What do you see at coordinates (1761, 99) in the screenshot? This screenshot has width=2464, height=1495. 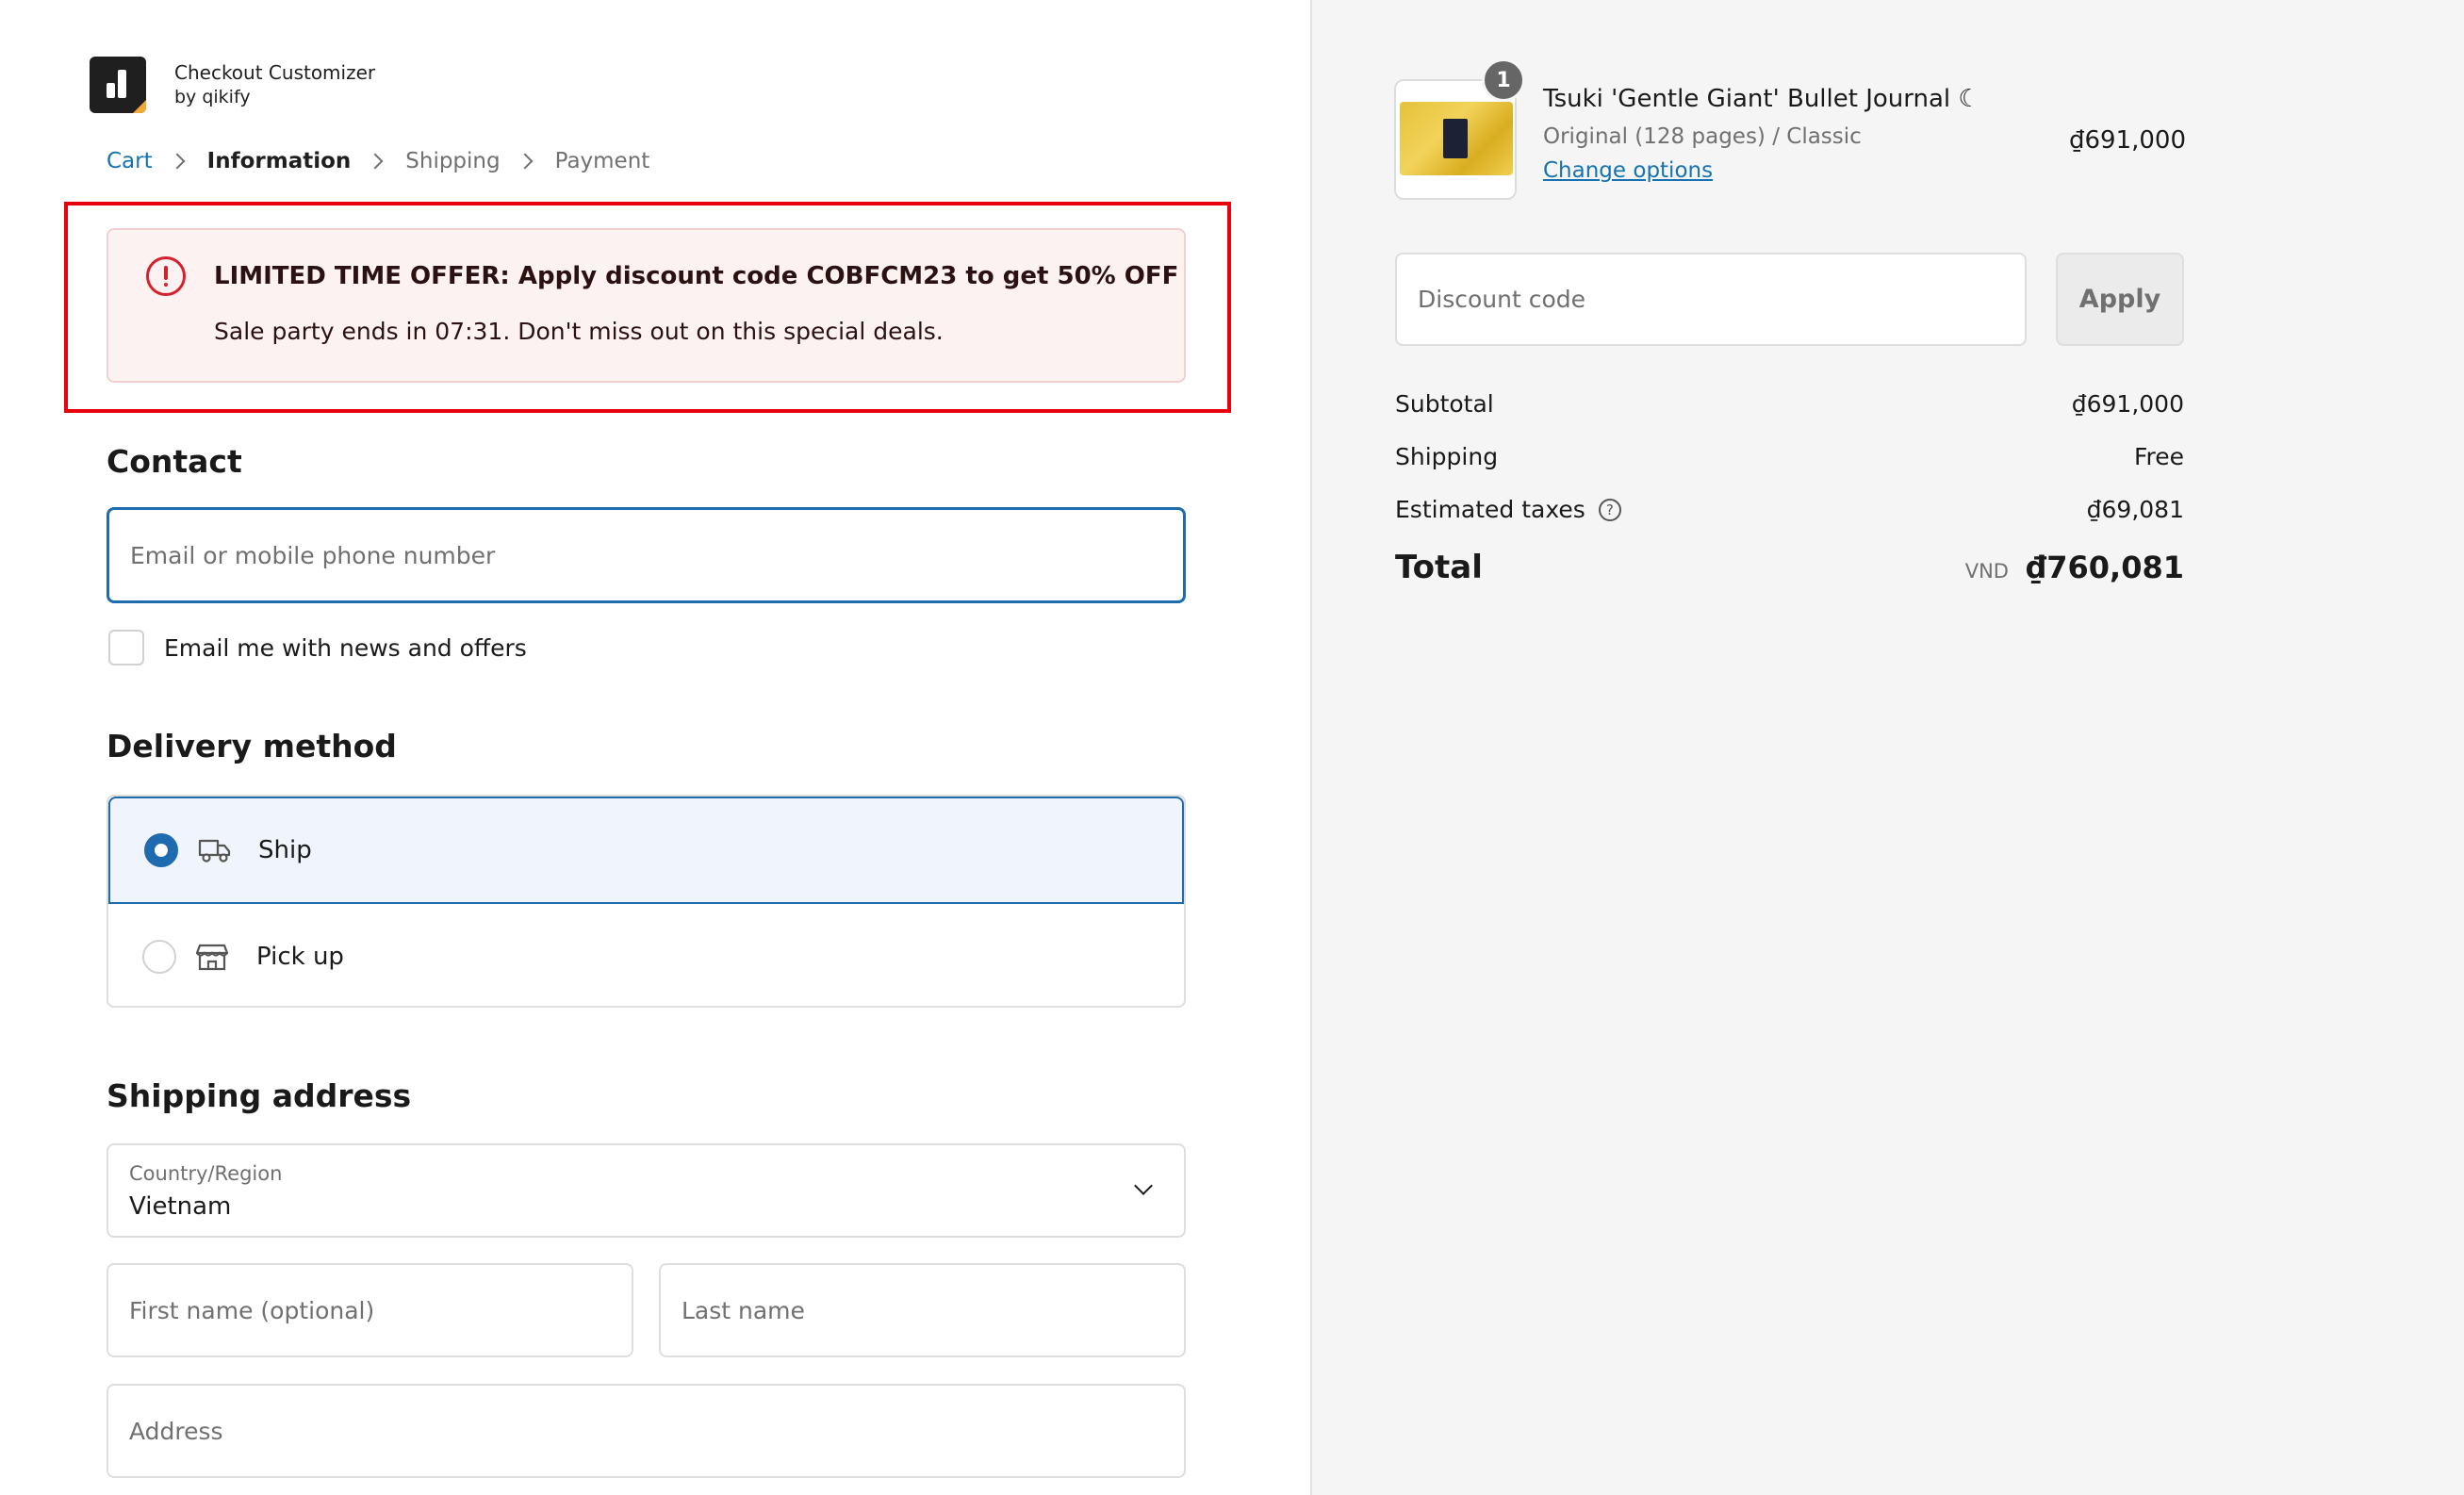 I see `product-name: Tsuki 'Gentle Giant' Bullet Journal ☾` at bounding box center [1761, 99].